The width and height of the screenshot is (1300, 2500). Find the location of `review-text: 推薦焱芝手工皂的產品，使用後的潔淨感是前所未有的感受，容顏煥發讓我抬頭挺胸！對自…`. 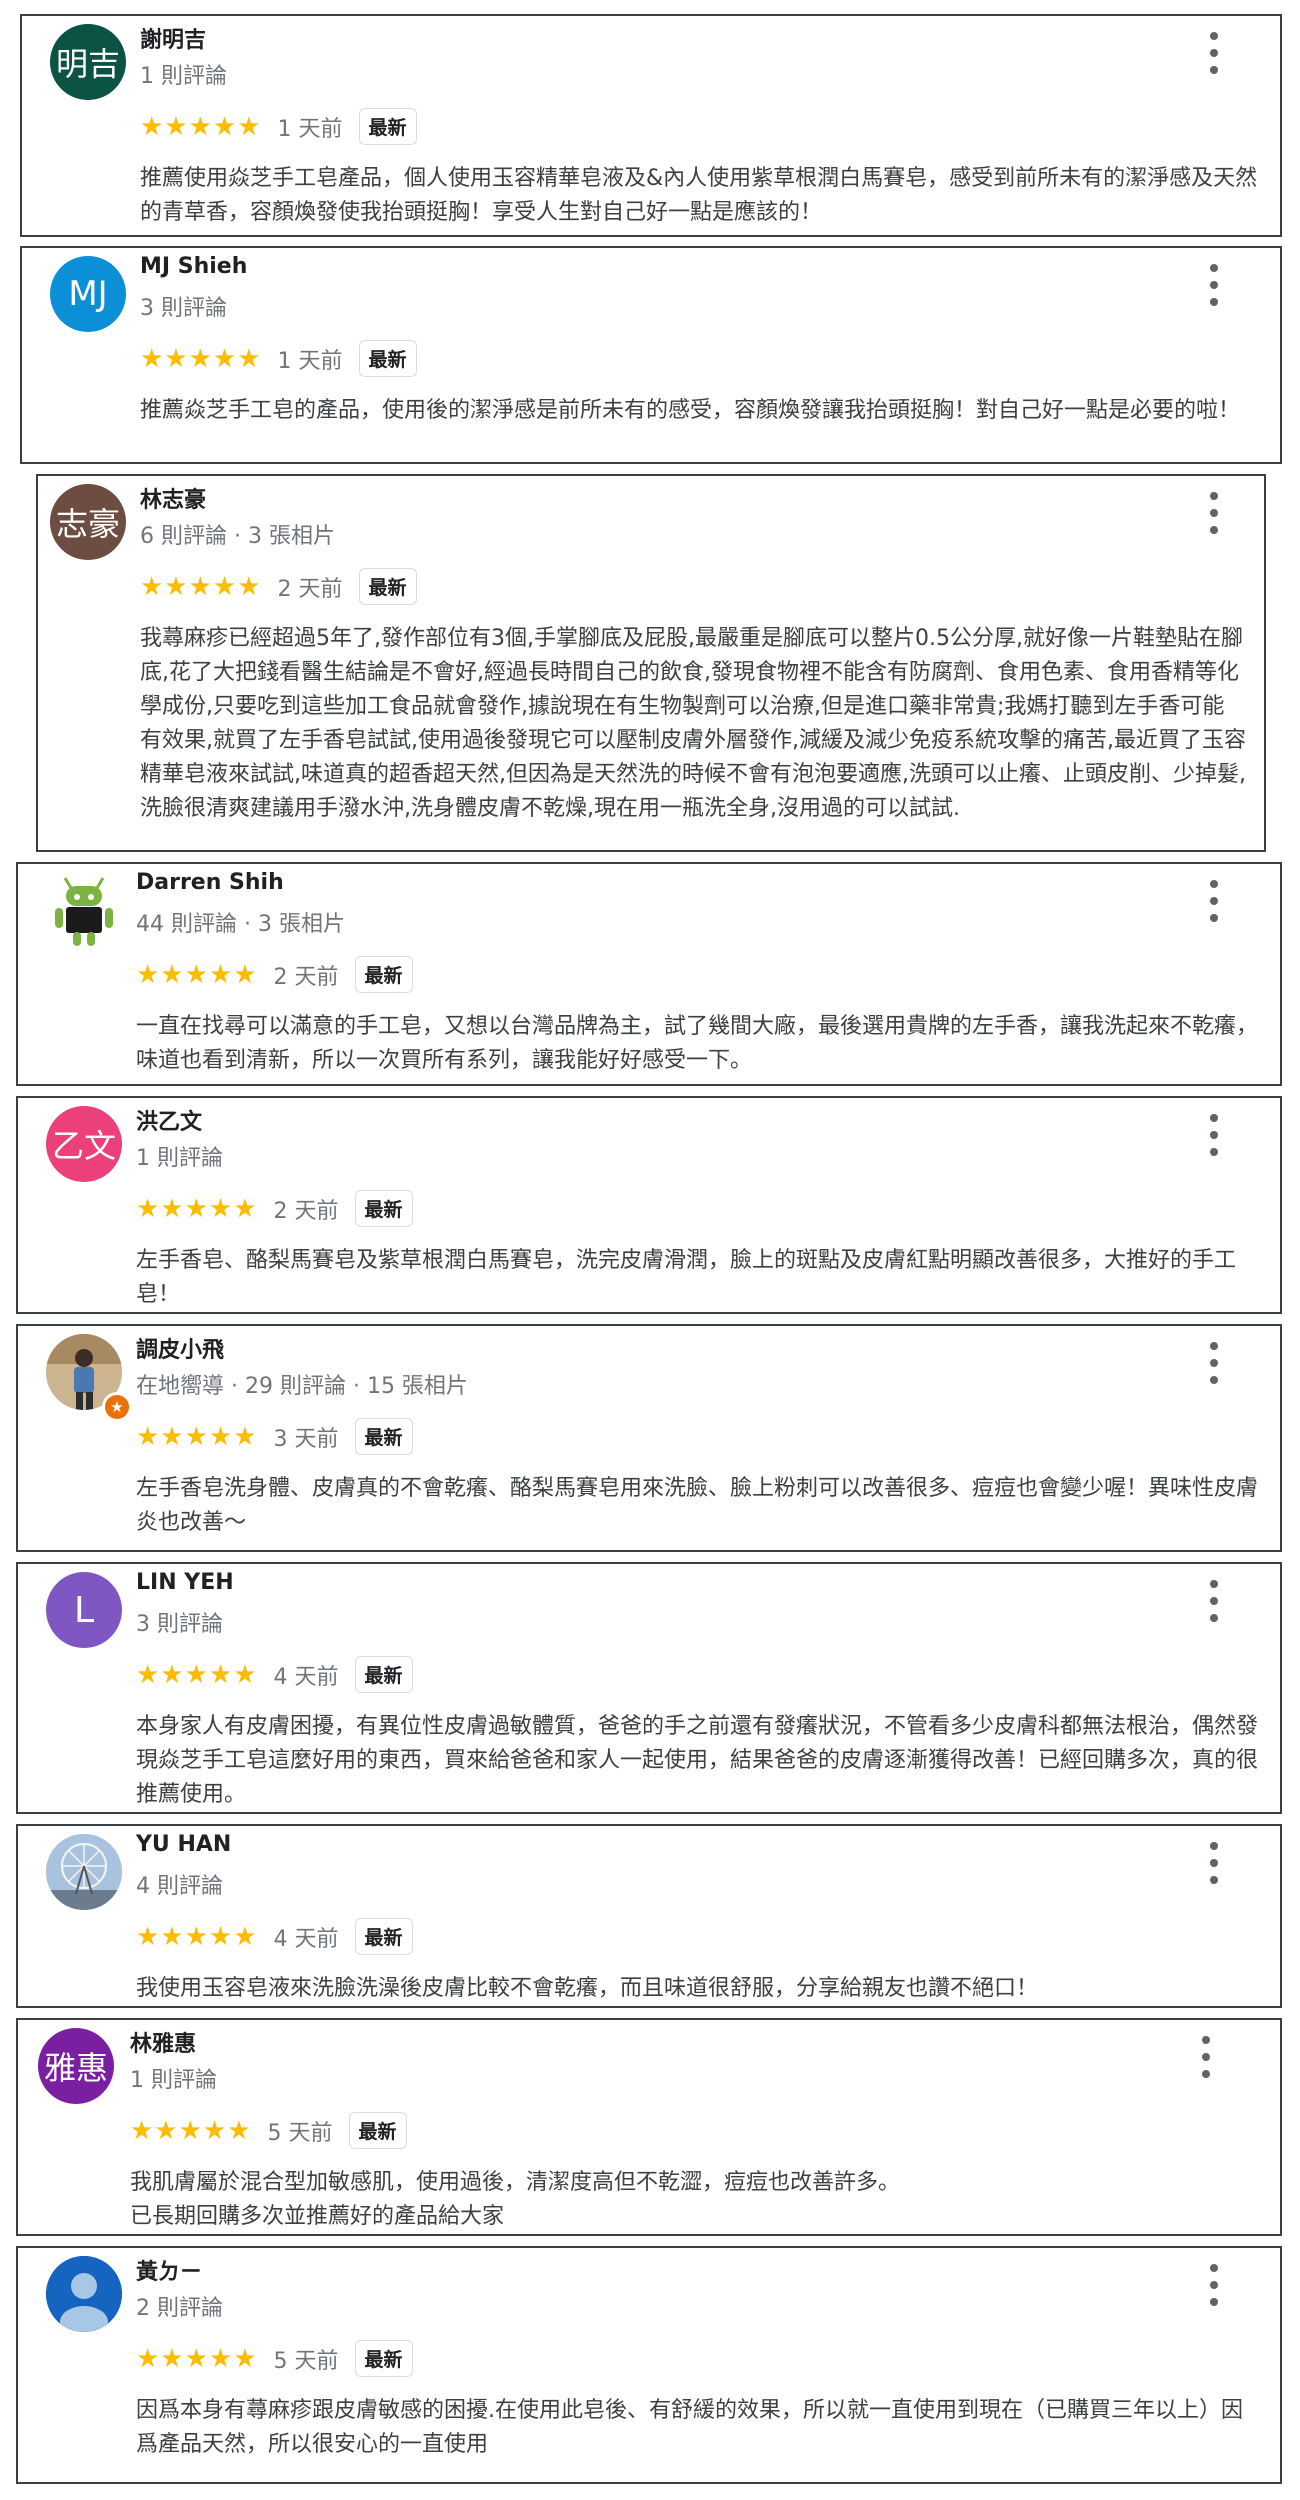

review-text: 推薦焱芝手工皂的產品，使用後的潔淨感是前所未有的感受，容顏煥發讓我抬頭挺胸！對自… is located at coordinates (690, 410).